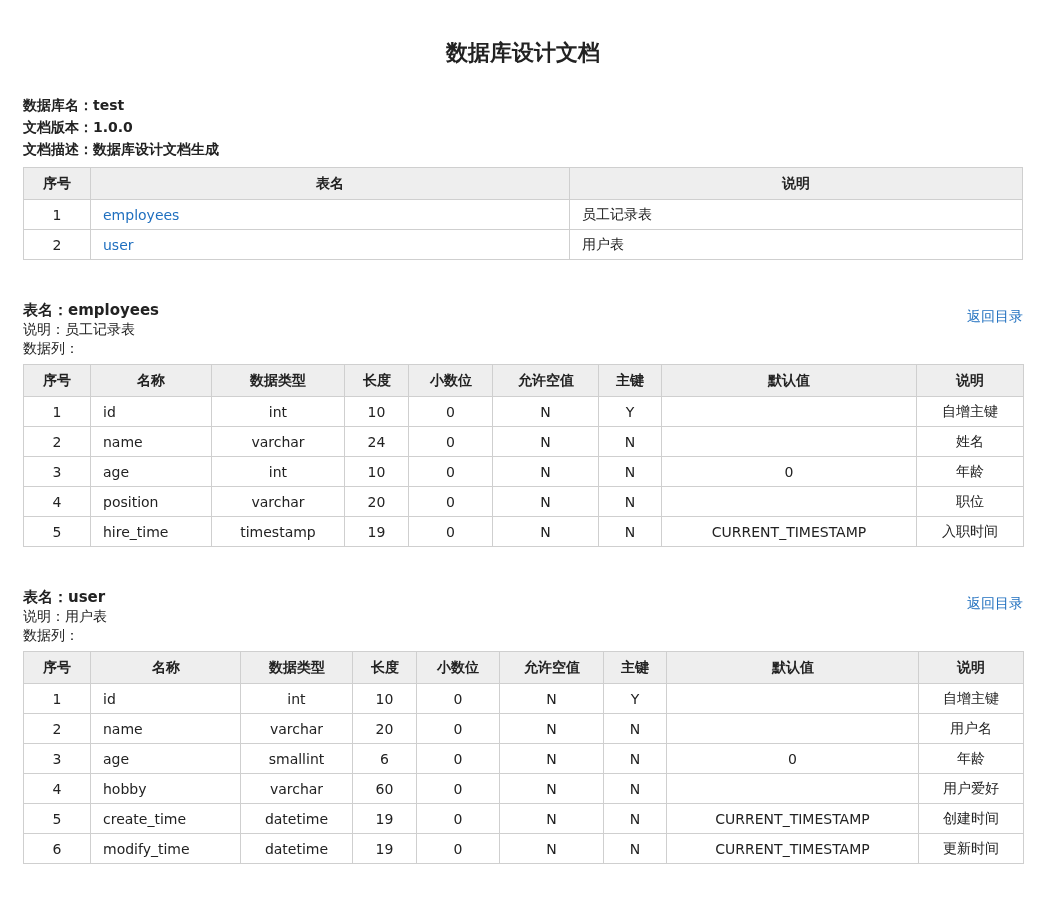 This screenshot has width=1043, height=901. What do you see at coordinates (376, 441) in the screenshot?
I see `table-cell: 24` at bounding box center [376, 441].